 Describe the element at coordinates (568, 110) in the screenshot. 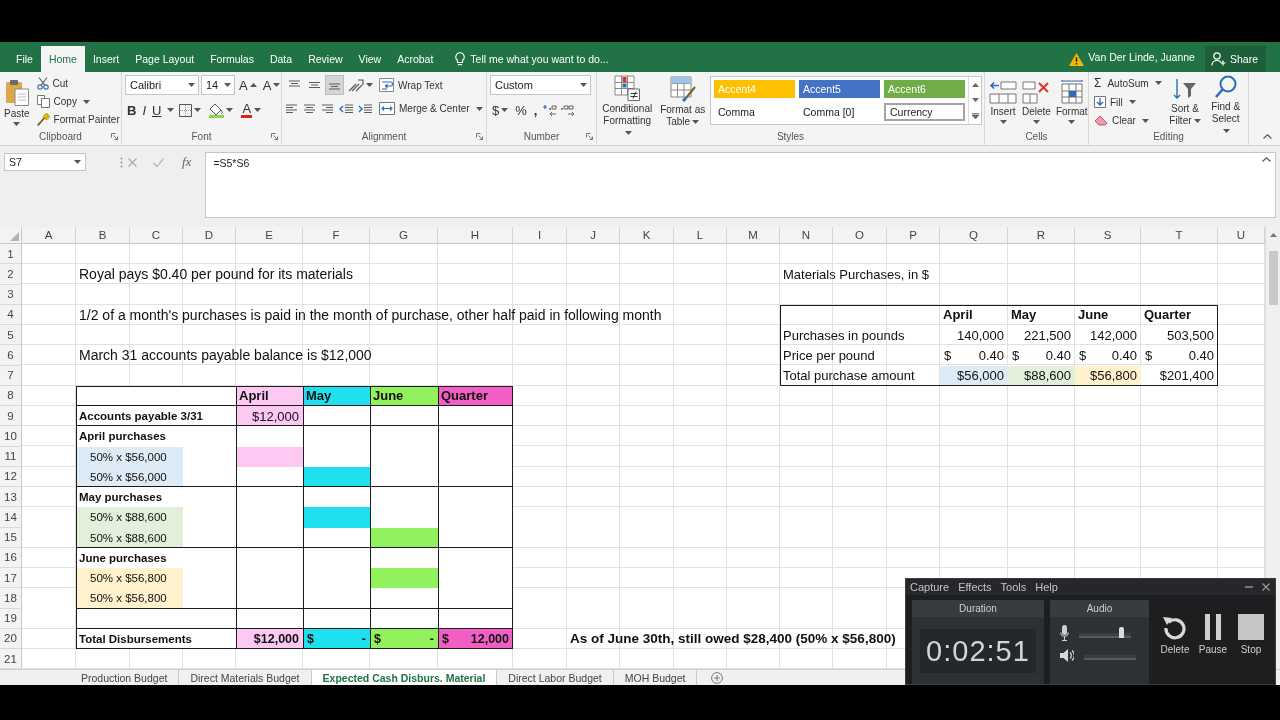

I see `dots-right-arrow-icon` at that location.